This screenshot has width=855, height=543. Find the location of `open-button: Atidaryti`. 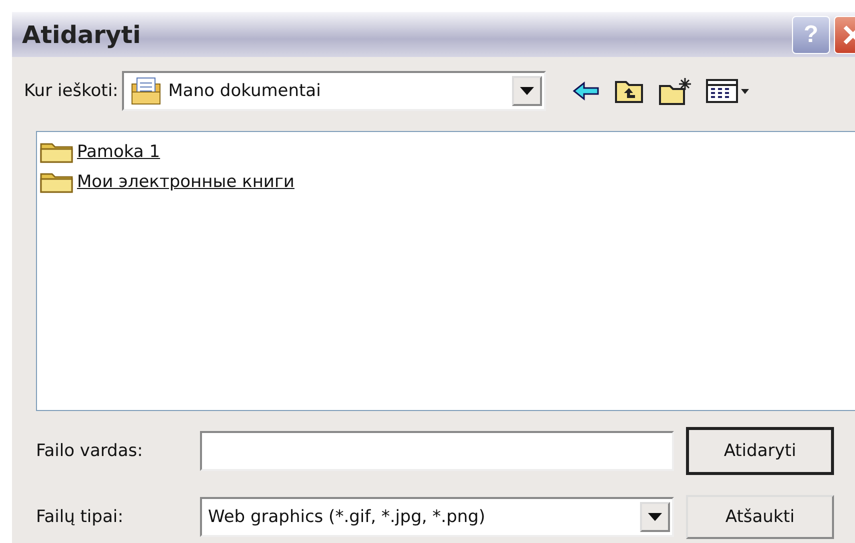

open-button: Atidaryti is located at coordinates (760, 451).